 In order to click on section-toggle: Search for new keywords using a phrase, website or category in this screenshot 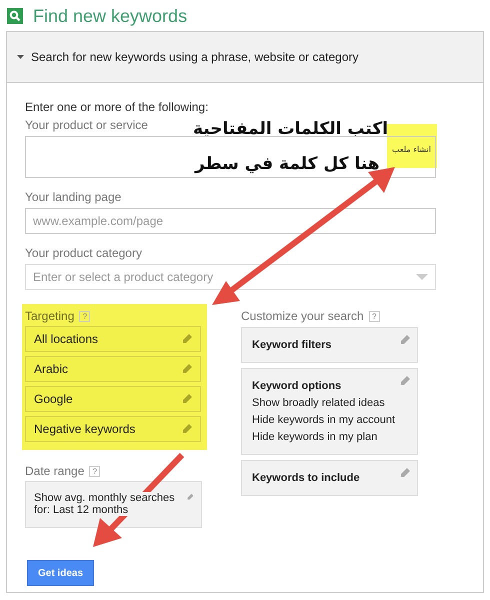, I will do `click(187, 57)`.